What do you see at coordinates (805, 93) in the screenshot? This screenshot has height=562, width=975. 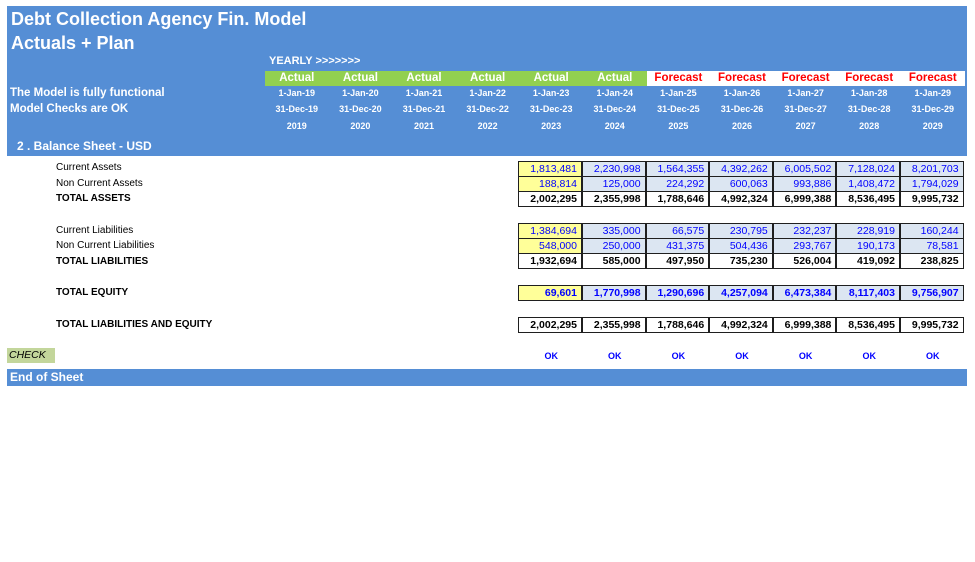 I see `period-start-8: 1-Jan-27` at bounding box center [805, 93].